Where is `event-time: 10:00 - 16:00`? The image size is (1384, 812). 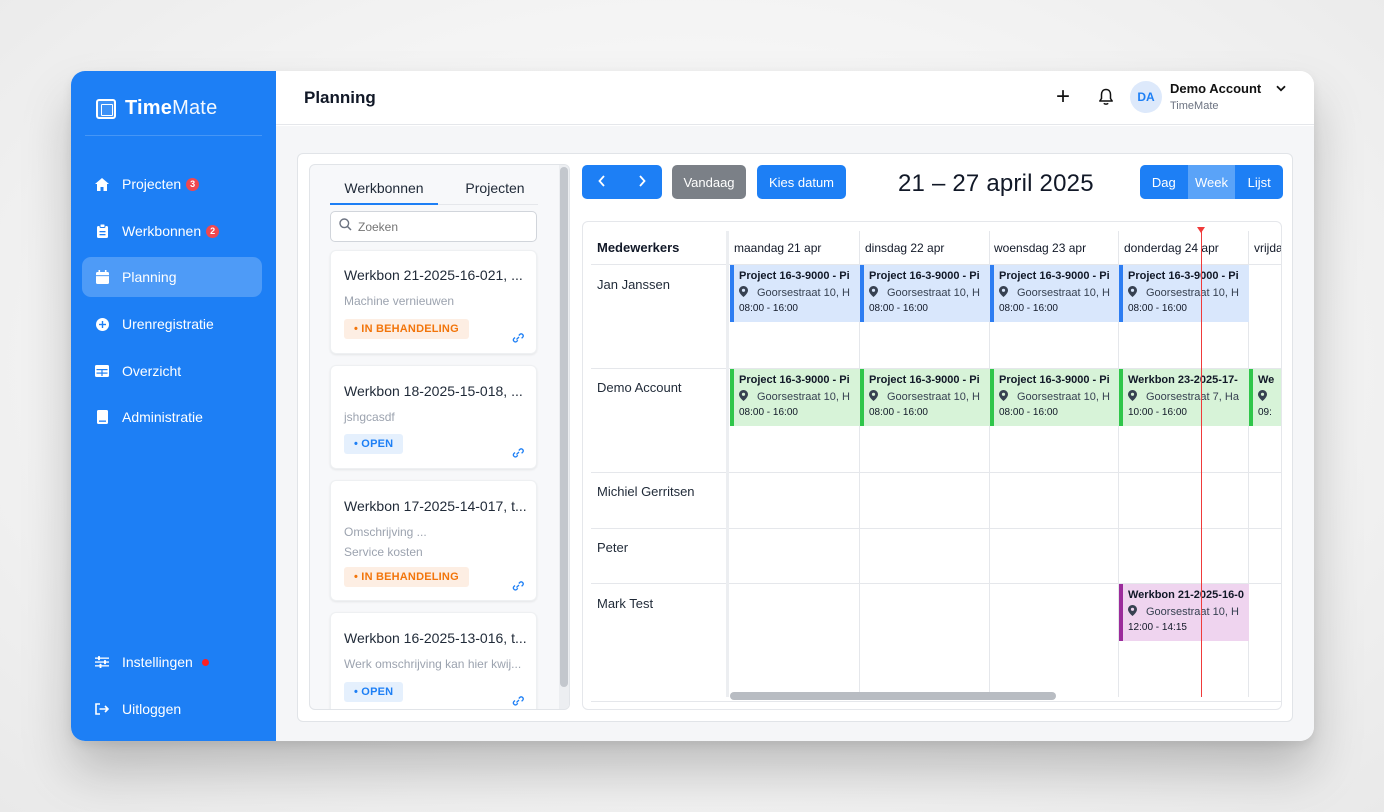 event-time: 10:00 - 16:00 is located at coordinates (1157, 412).